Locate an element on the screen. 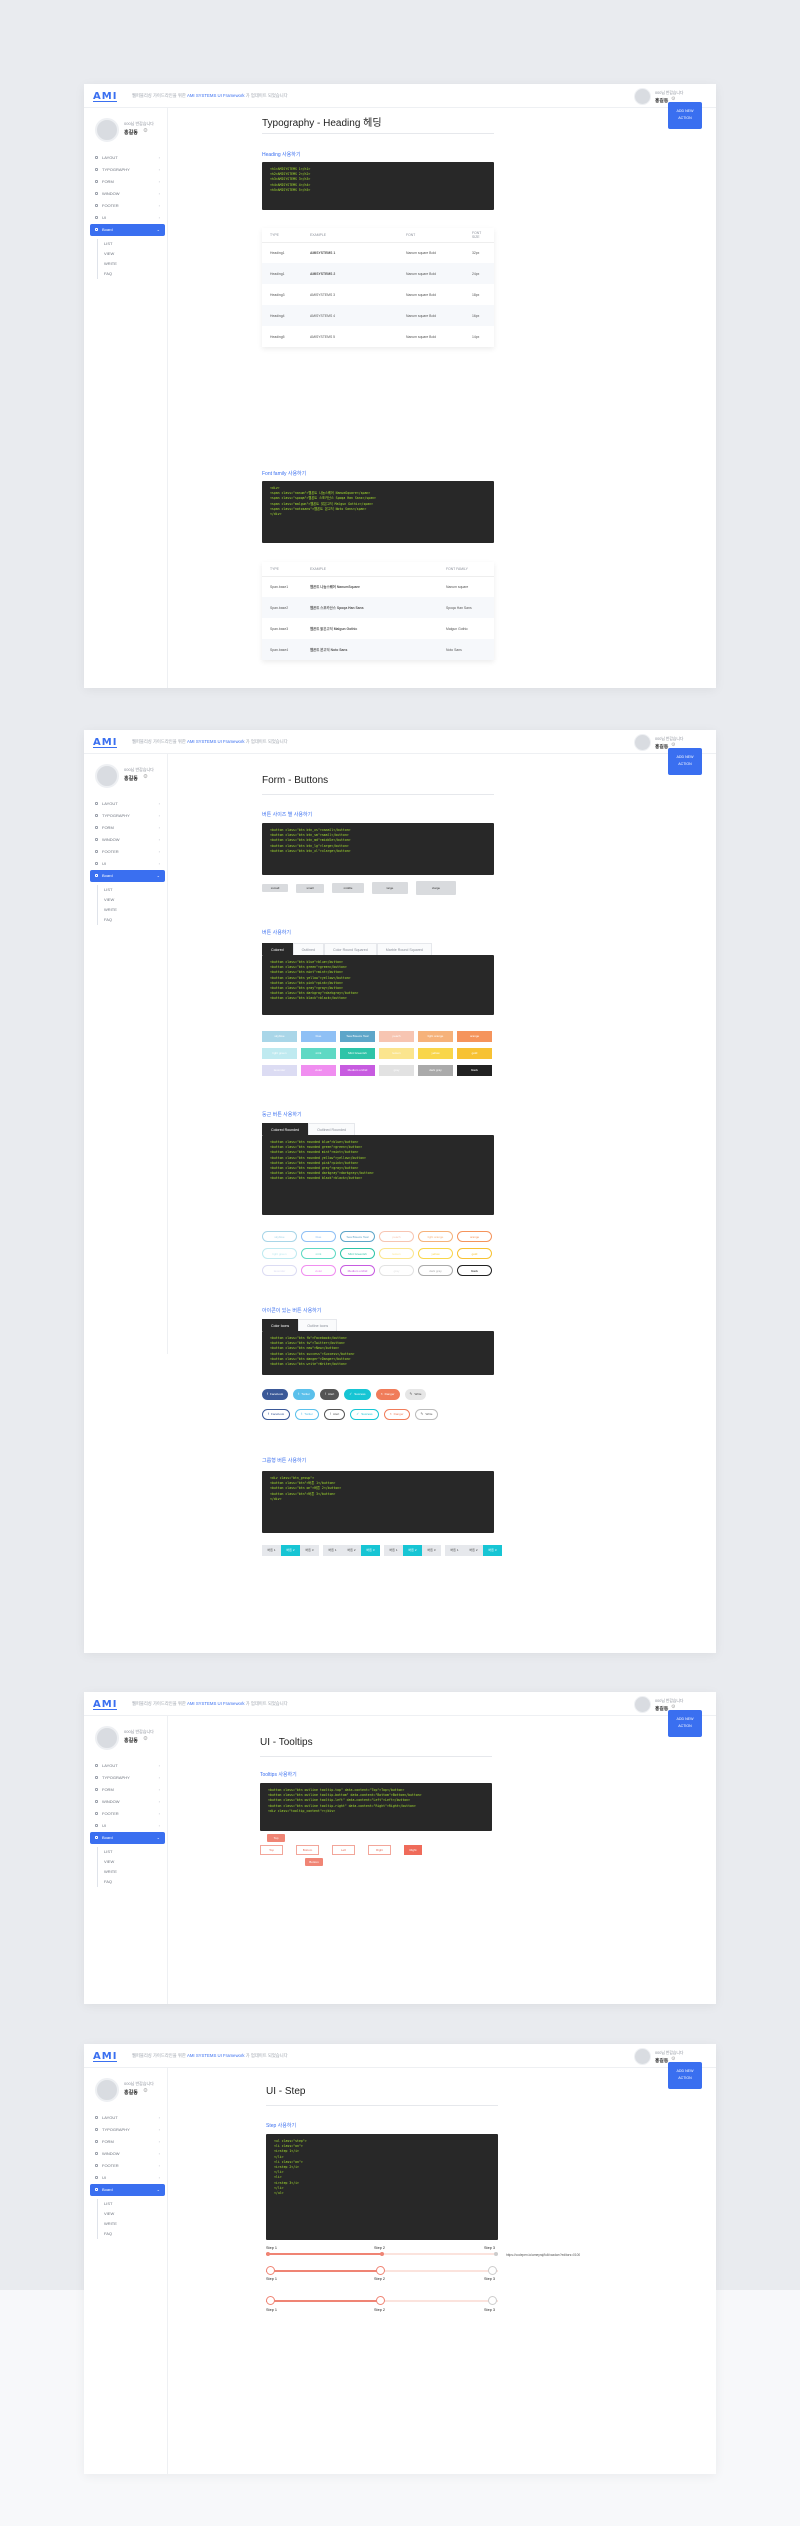 The image size is (800, 2526). color-button: dark gray is located at coordinates (435, 1070).